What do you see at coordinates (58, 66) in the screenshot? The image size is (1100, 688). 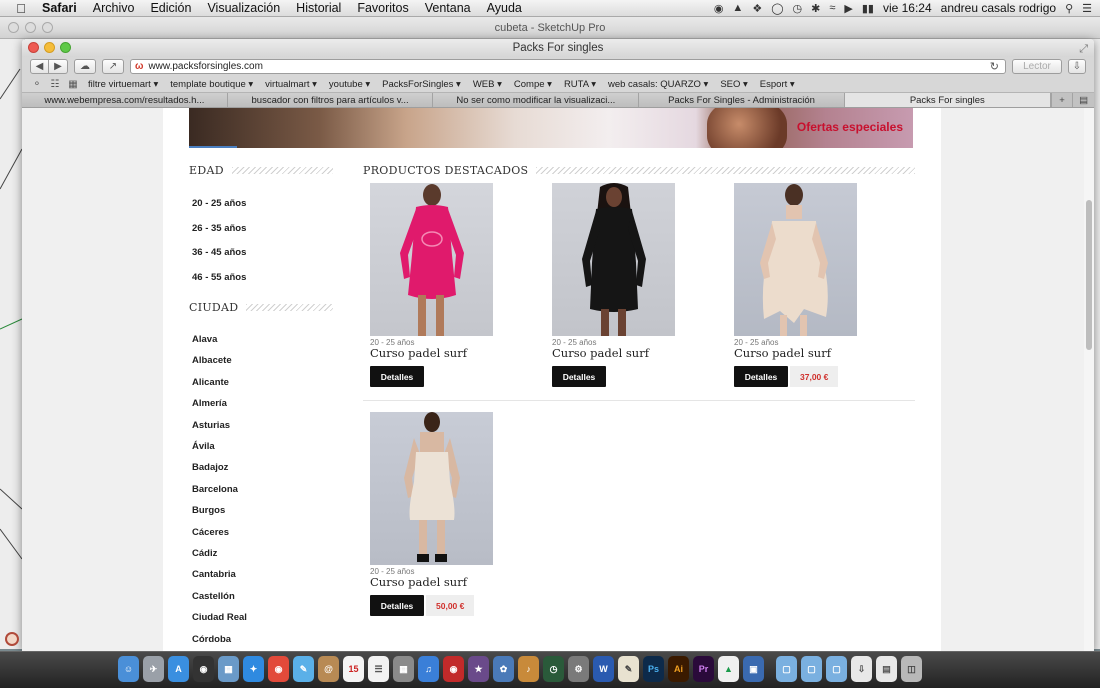 I see `forward-button: ▶` at bounding box center [58, 66].